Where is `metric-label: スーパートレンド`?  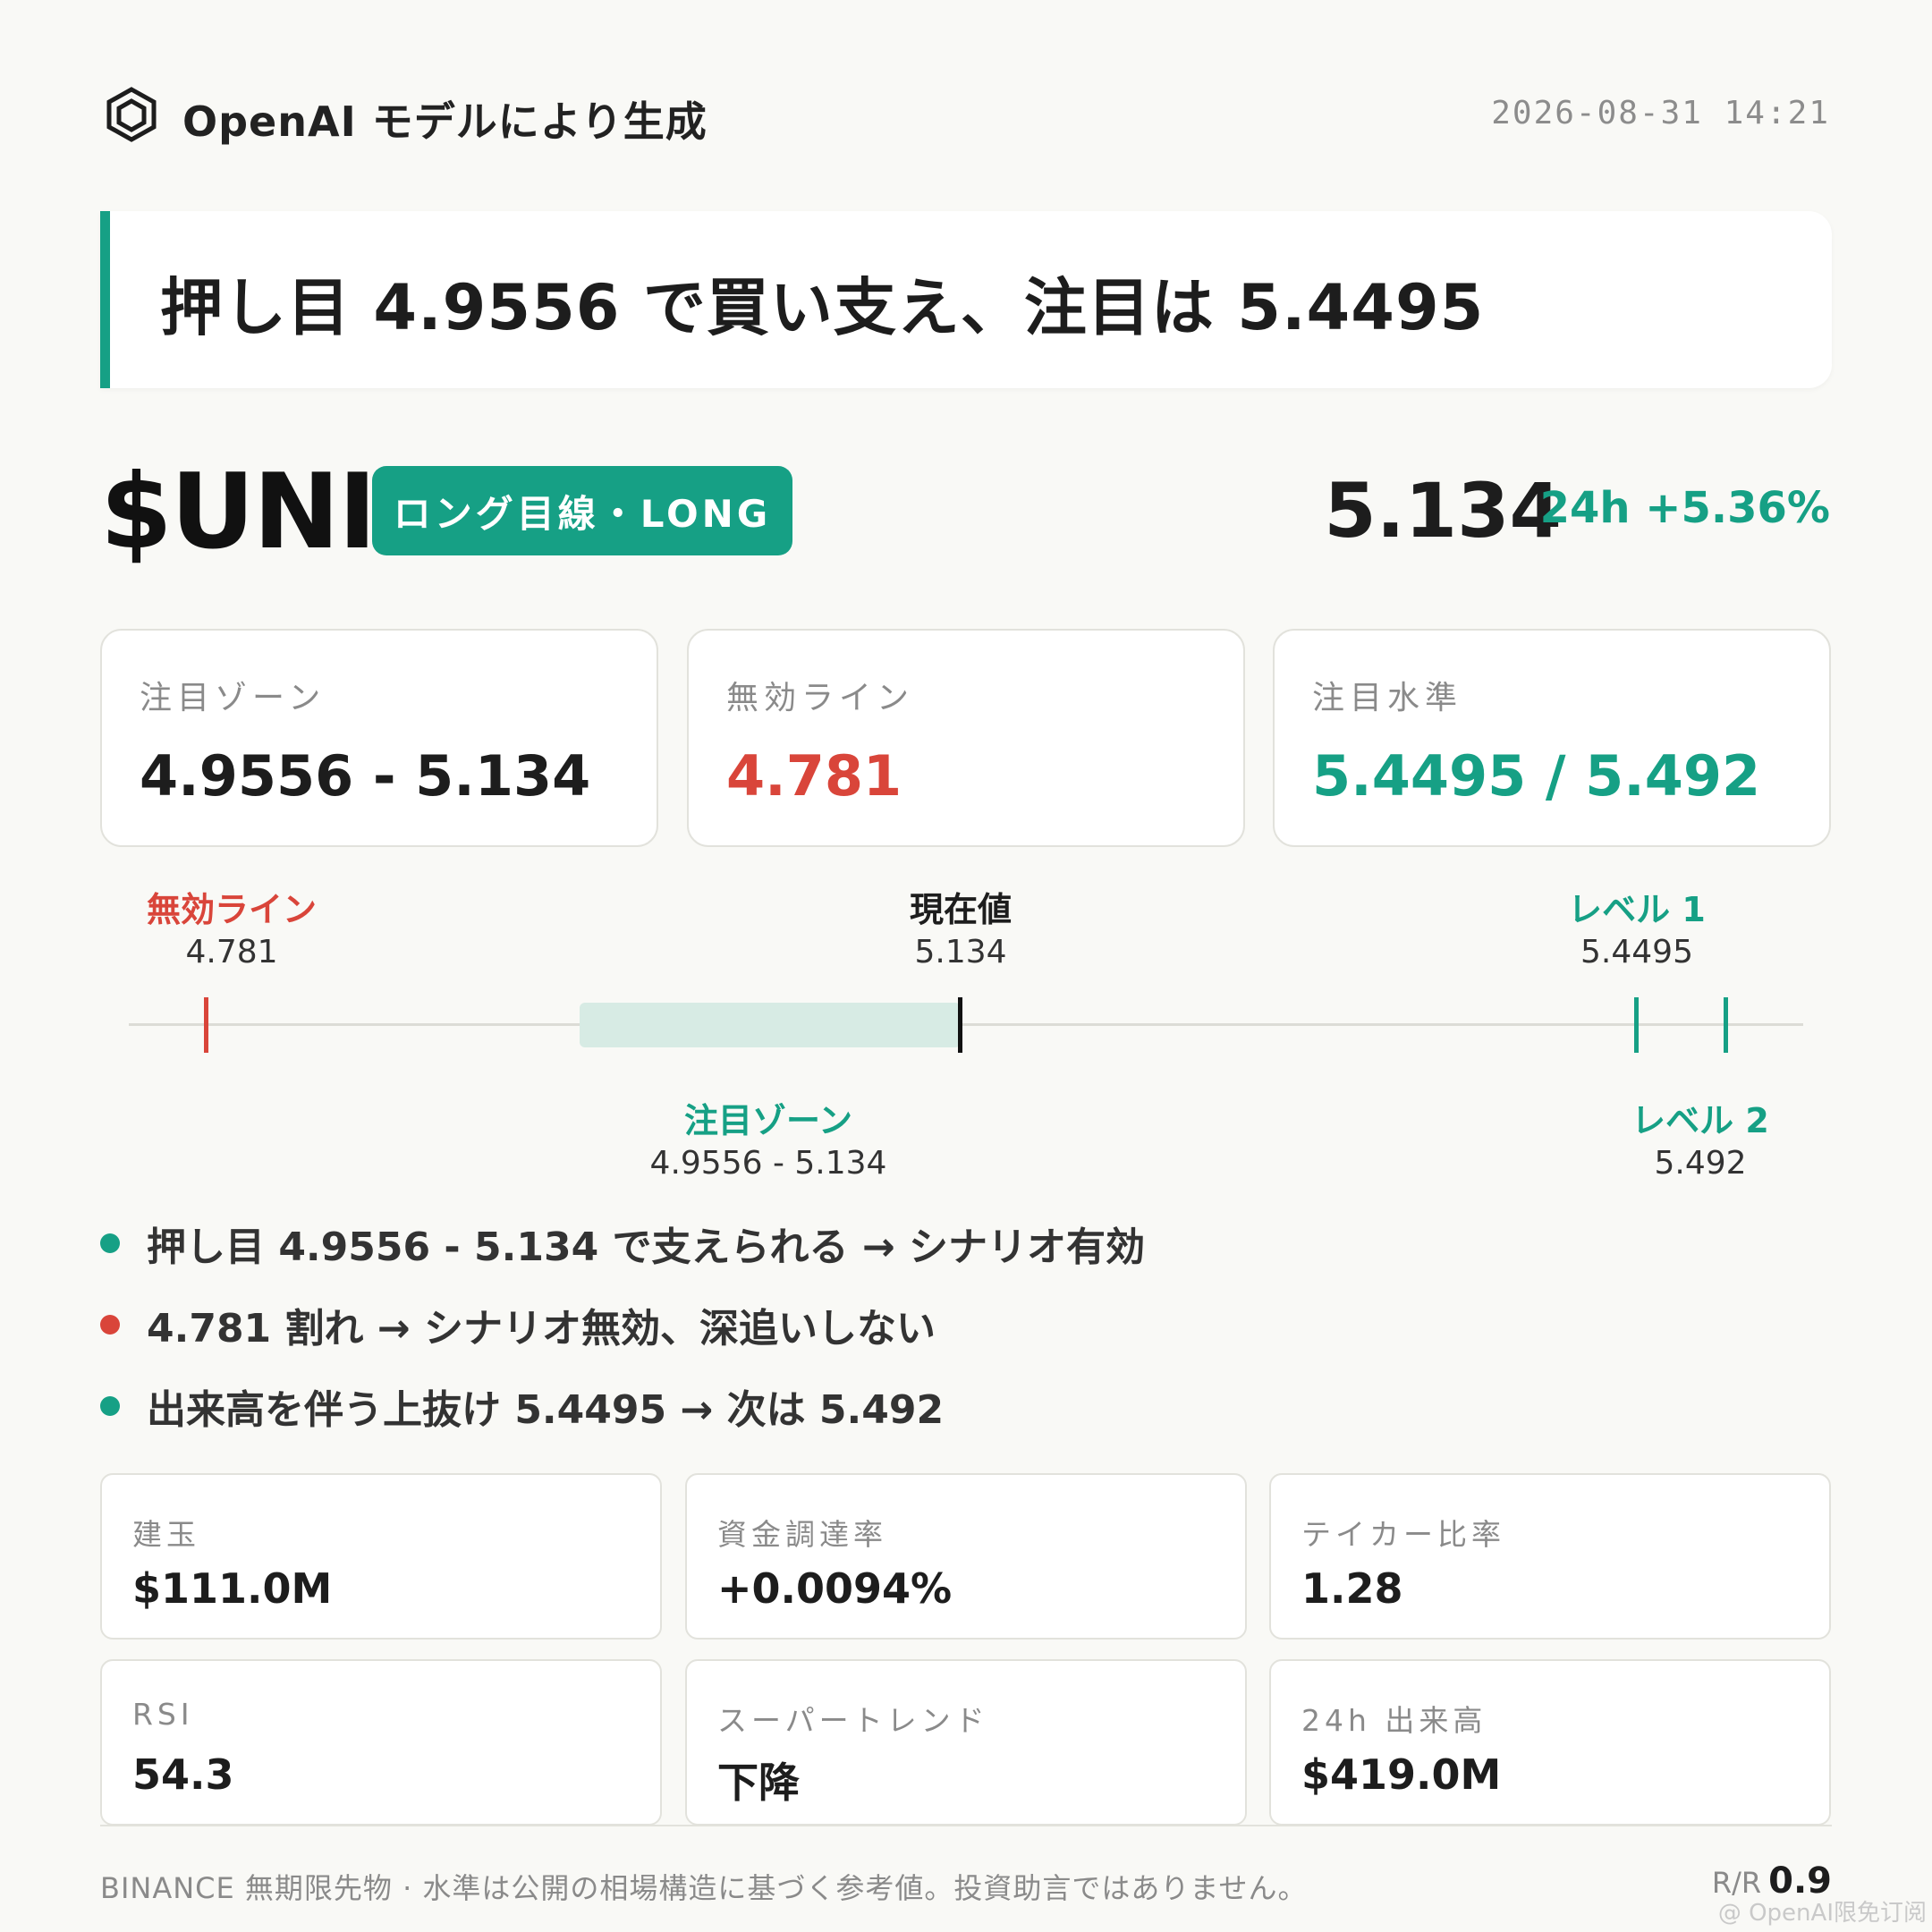
metric-label: スーパートレンド is located at coordinates (853, 1720).